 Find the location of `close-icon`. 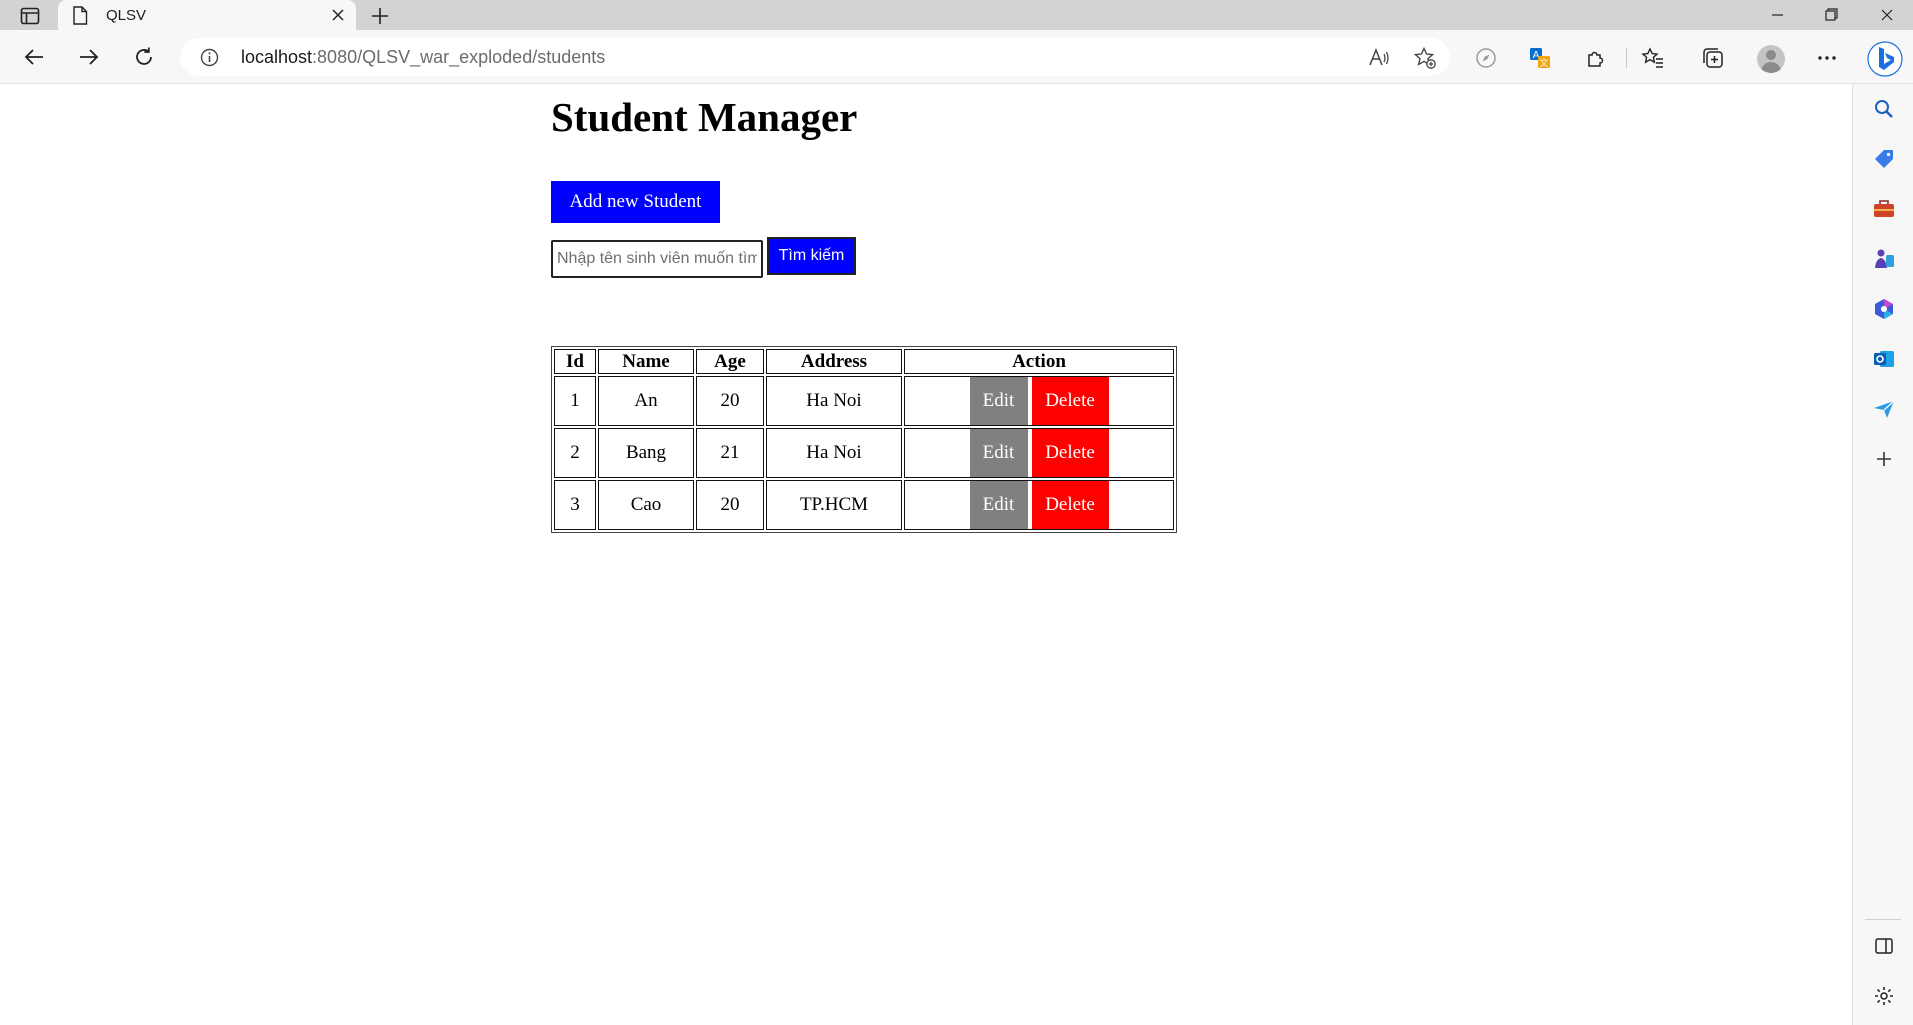

close-icon is located at coordinates (338, 15).